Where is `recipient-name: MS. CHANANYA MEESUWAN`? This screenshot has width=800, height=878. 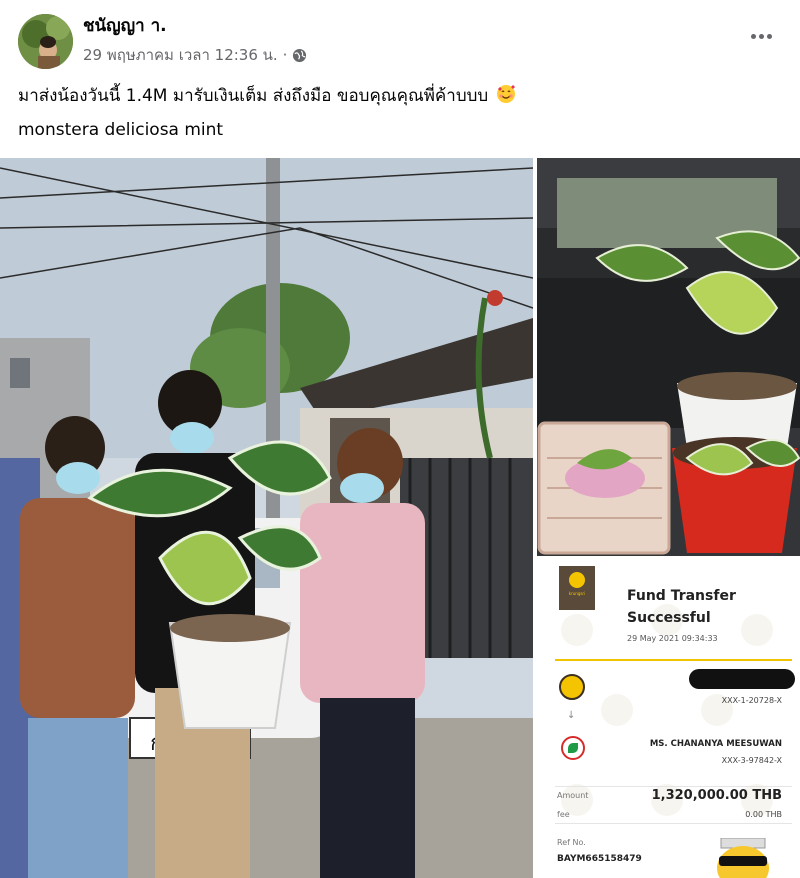
recipient-name: MS. CHANANYA MEESUWAN is located at coordinates (715, 744).